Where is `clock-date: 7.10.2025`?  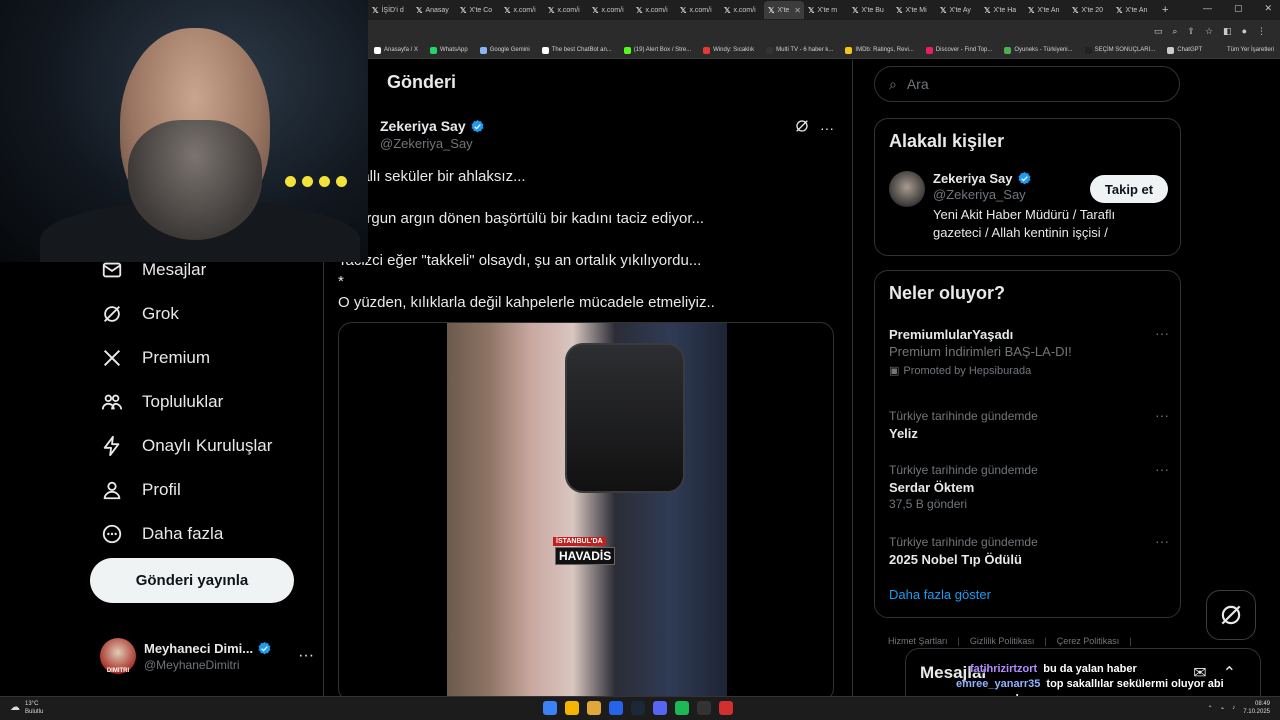
clock-date: 7.10.2025 is located at coordinates (1256, 712).